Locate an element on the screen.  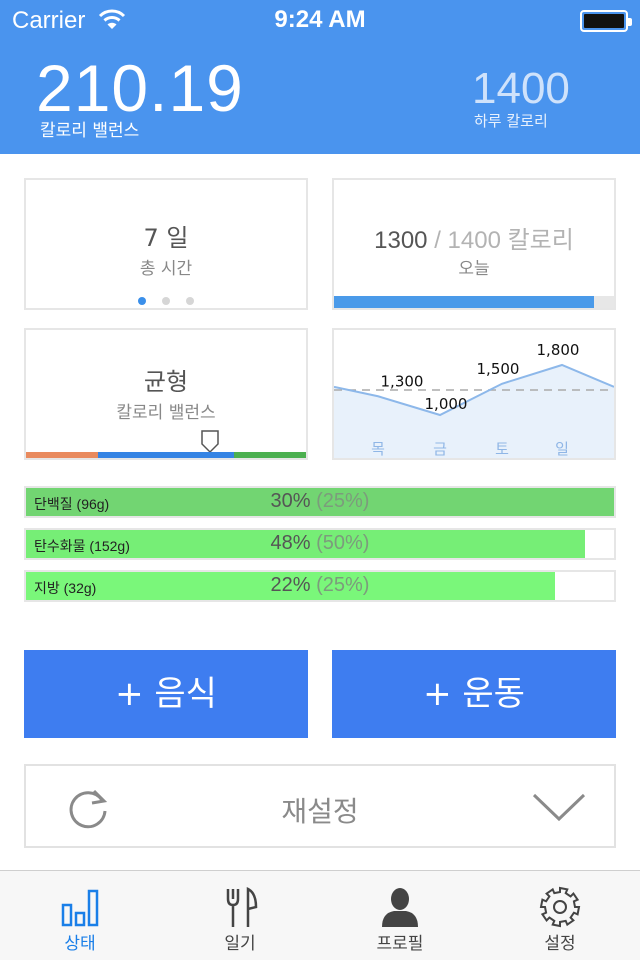
fork-knife-icon is located at coordinates (242, 906).